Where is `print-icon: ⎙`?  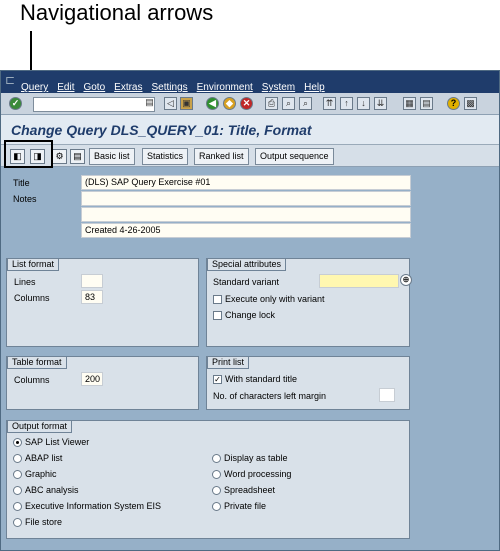 print-icon: ⎙ is located at coordinates (271, 103).